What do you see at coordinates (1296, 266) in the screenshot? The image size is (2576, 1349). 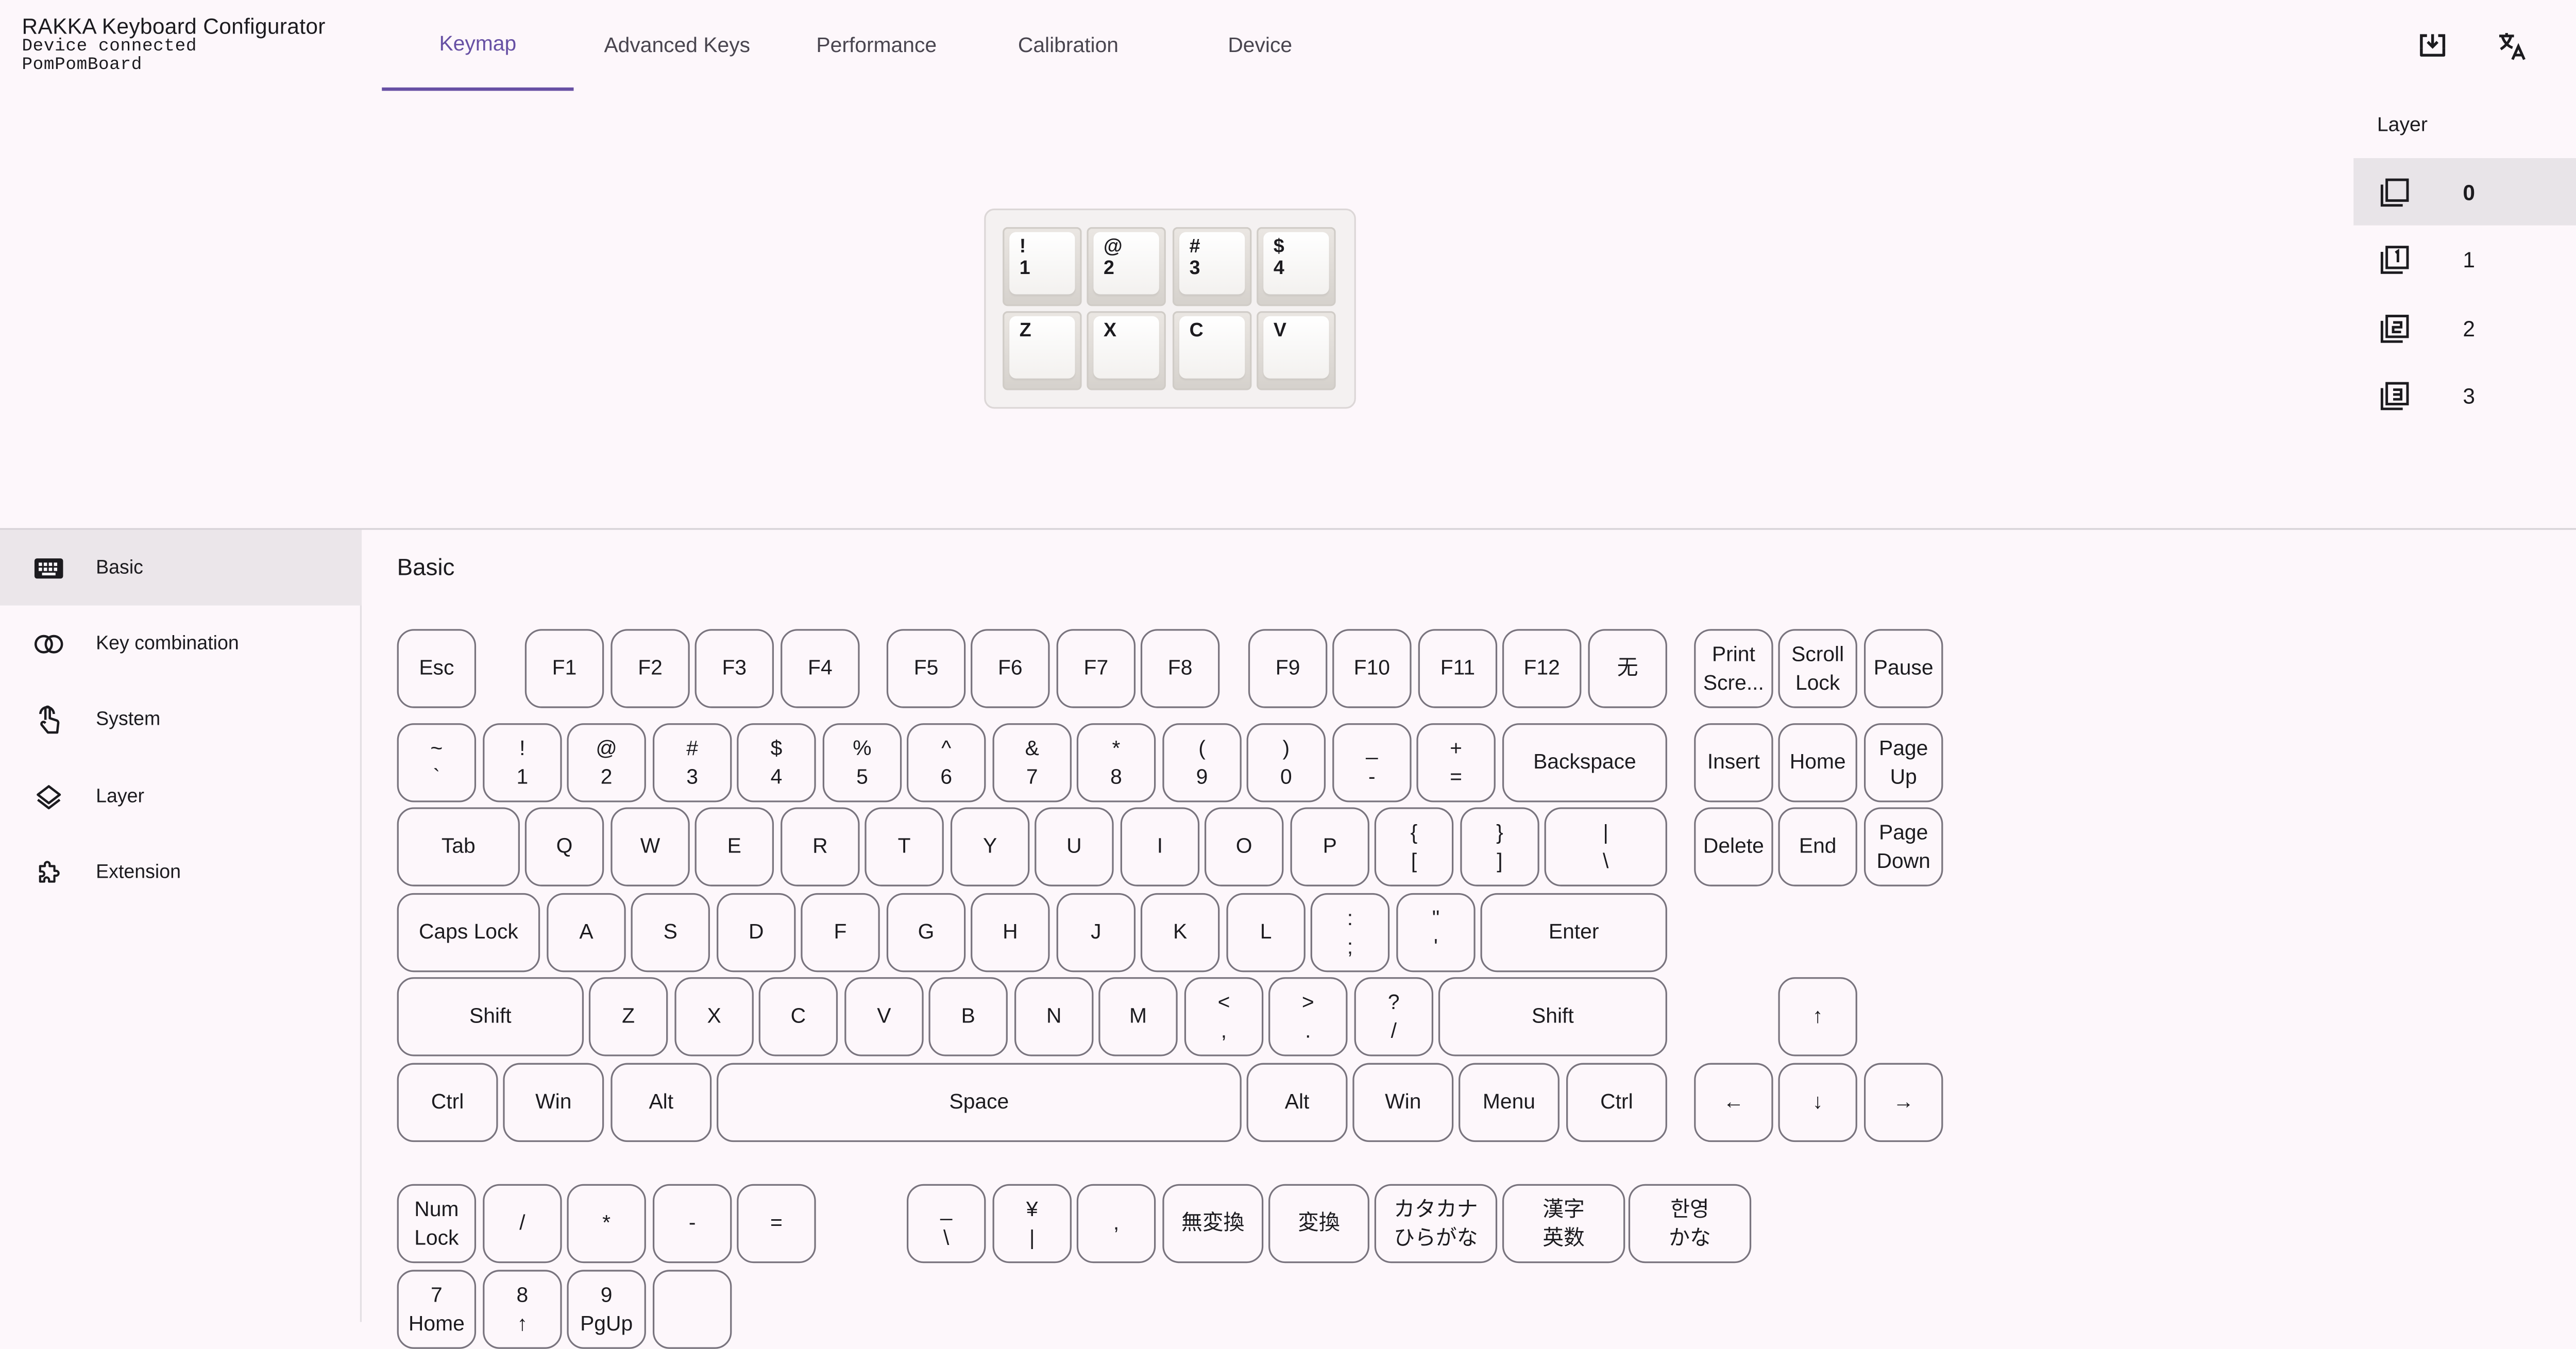 I see `preview-key: $ 4` at bounding box center [1296, 266].